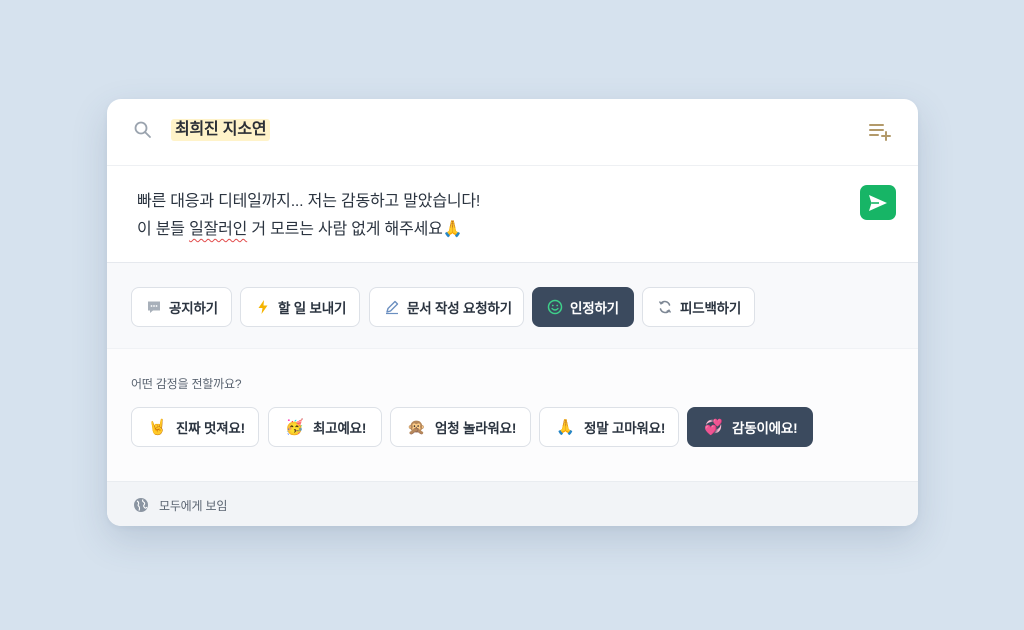 This screenshot has height=630, width=1024. Describe the element at coordinates (154, 307) in the screenshot. I see `chat-bubble-icon` at that location.